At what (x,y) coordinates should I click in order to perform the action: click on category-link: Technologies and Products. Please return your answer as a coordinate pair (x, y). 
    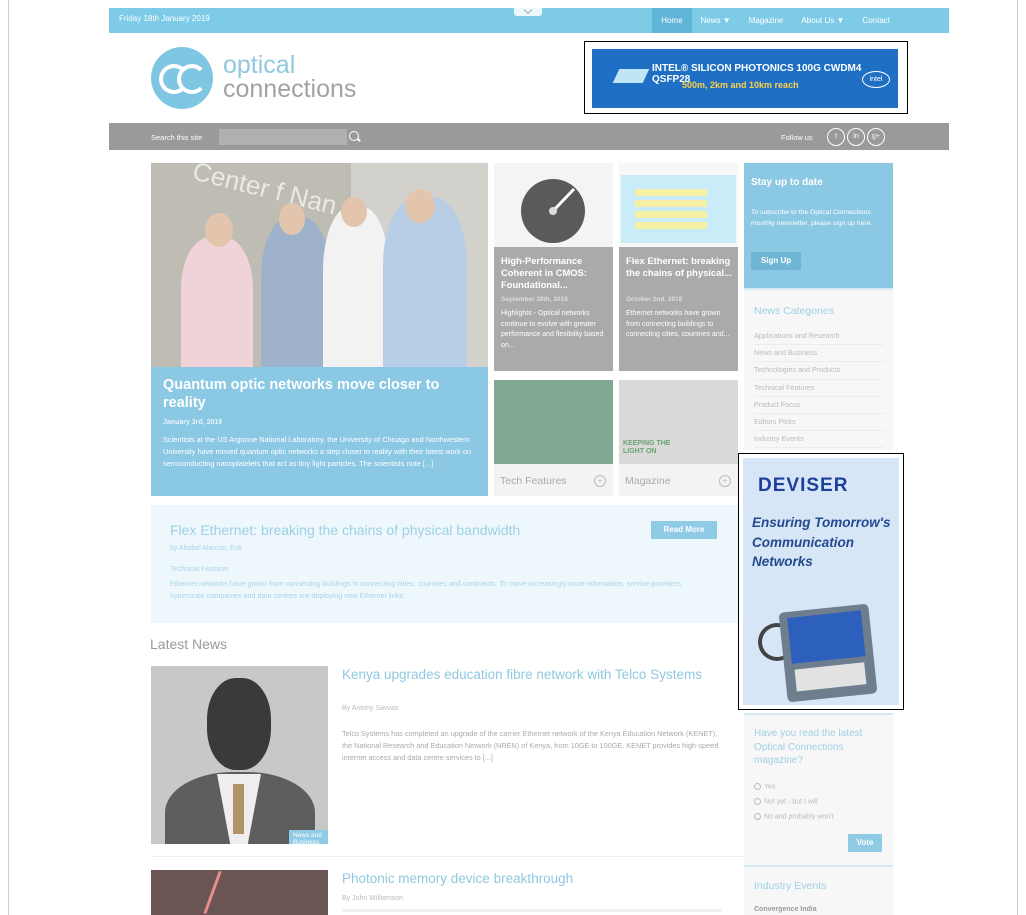
    Looking at the image, I should click on (819, 371).